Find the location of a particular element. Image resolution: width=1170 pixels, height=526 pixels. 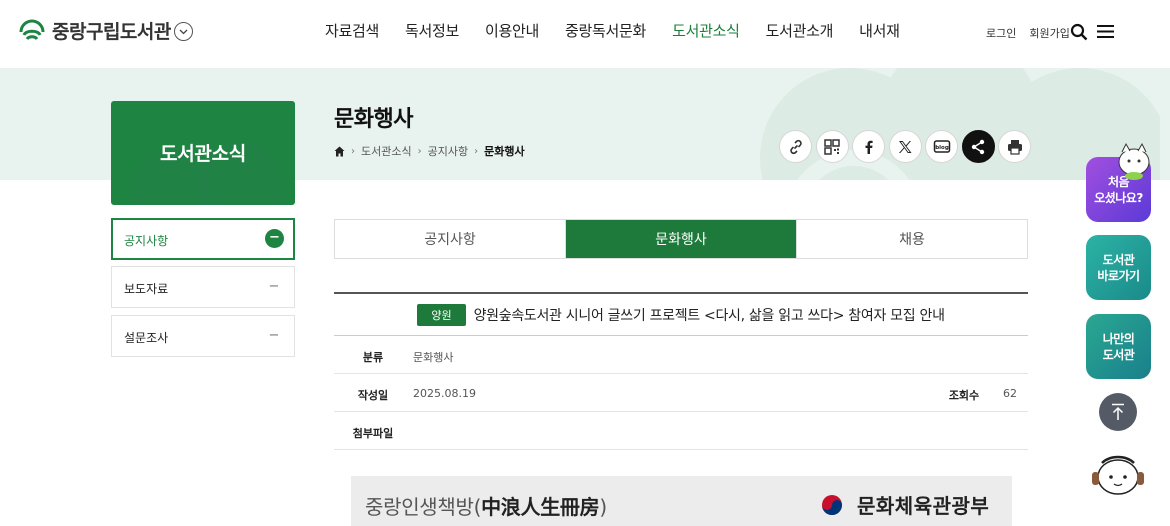

poster-title: 중랑인생책방(中浪人生冊房) is located at coordinates (486, 505).